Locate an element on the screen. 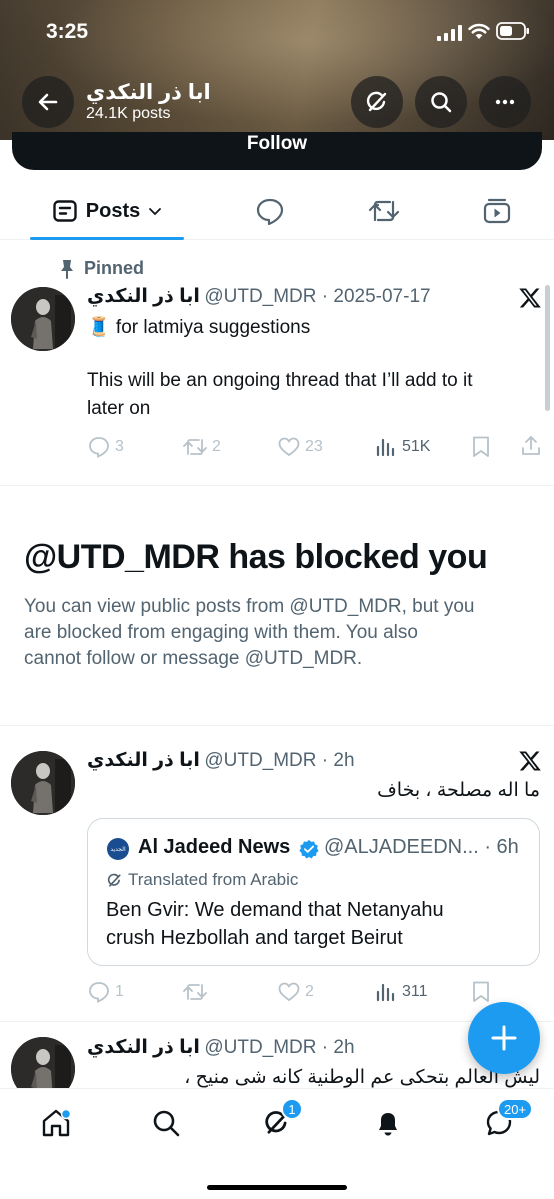 This screenshot has width=554, height=1199. home-icon is located at coordinates (57, 1122).